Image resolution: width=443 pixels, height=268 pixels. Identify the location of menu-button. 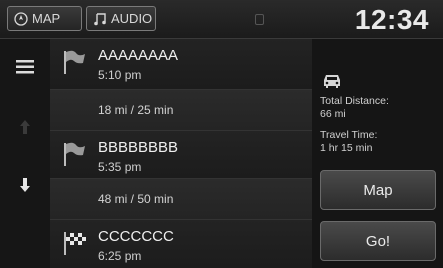
(25, 69).